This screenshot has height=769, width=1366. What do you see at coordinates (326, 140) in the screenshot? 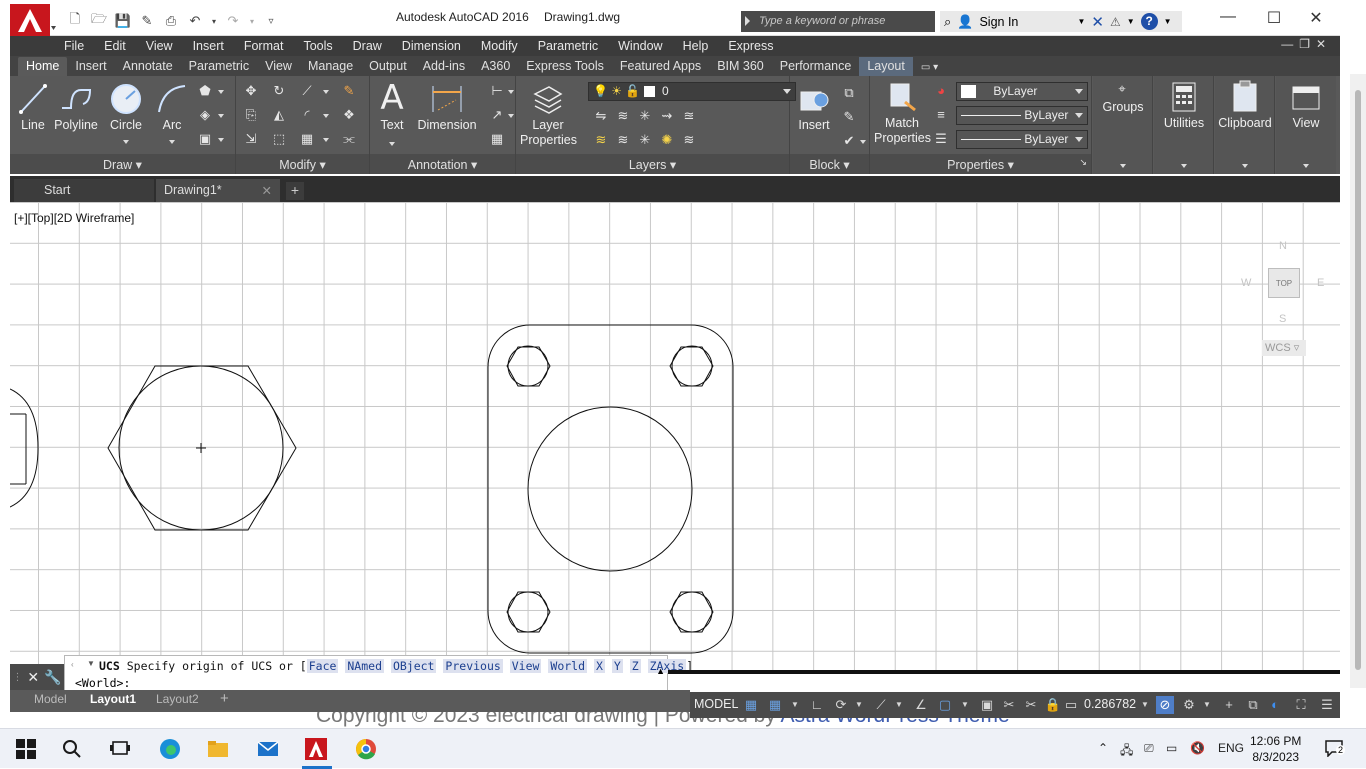
I see `array-dropdown-icon` at bounding box center [326, 140].